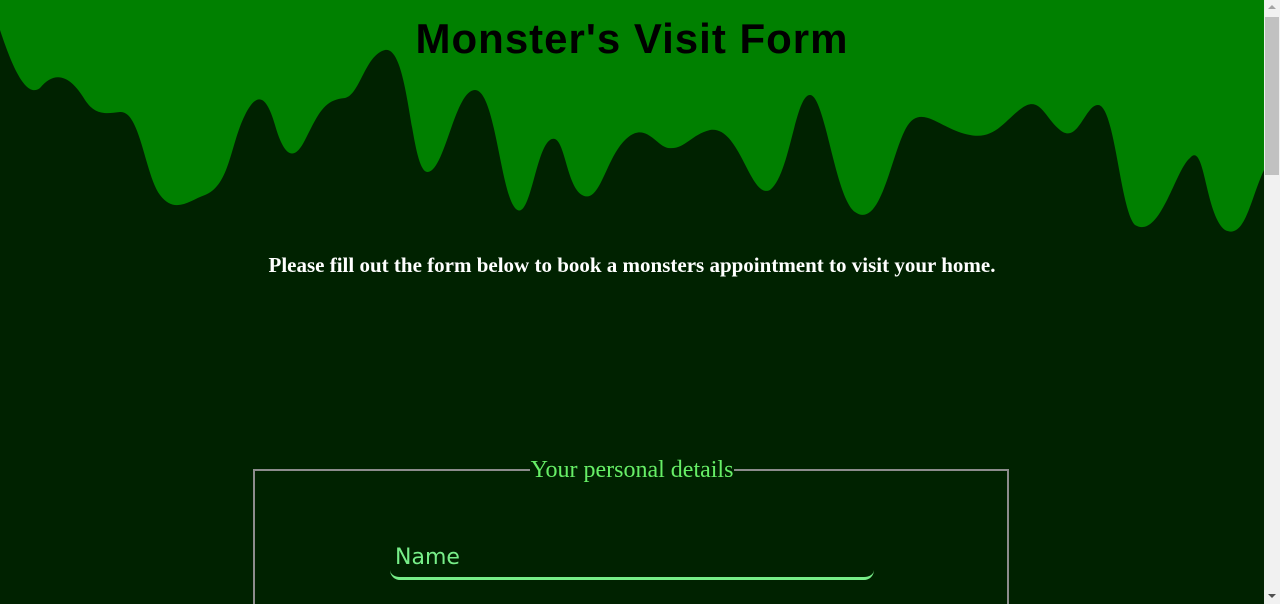 The image size is (1280, 604). I want to click on triangle-up-icon, so click(1272, 7).